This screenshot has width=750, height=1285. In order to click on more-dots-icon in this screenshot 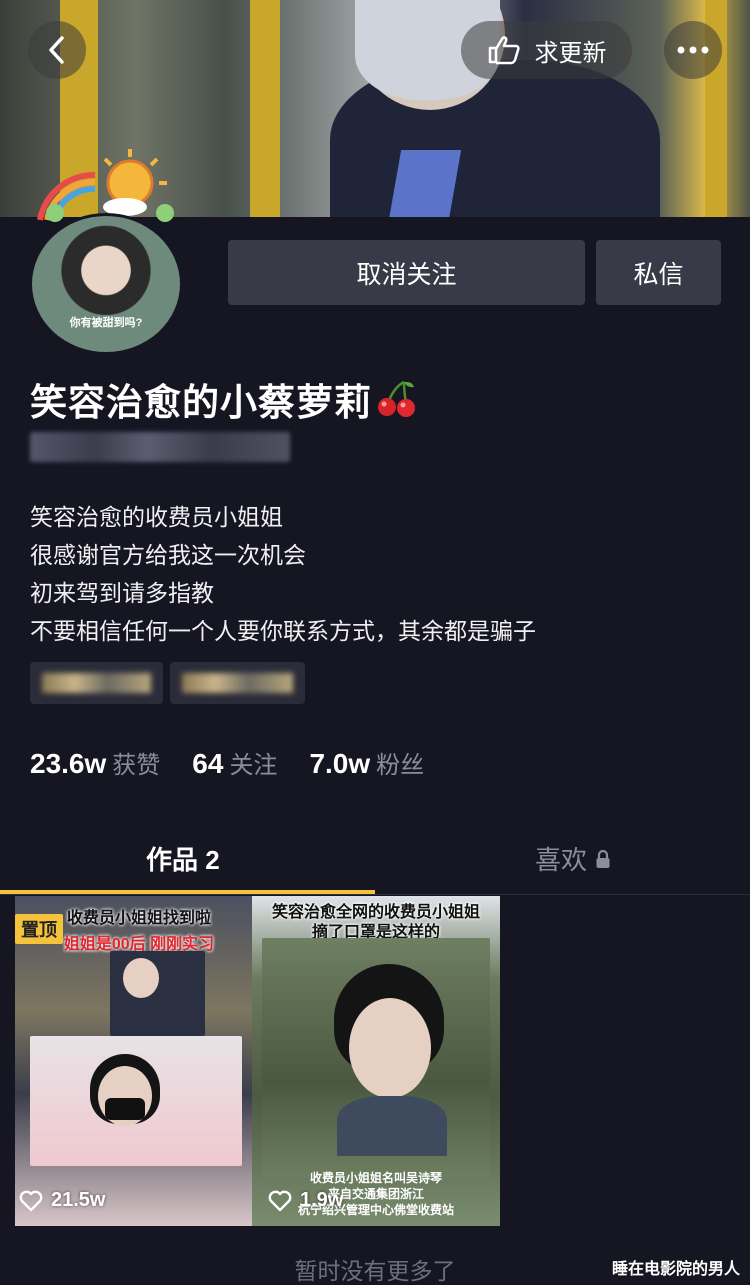, I will do `click(693, 50)`.